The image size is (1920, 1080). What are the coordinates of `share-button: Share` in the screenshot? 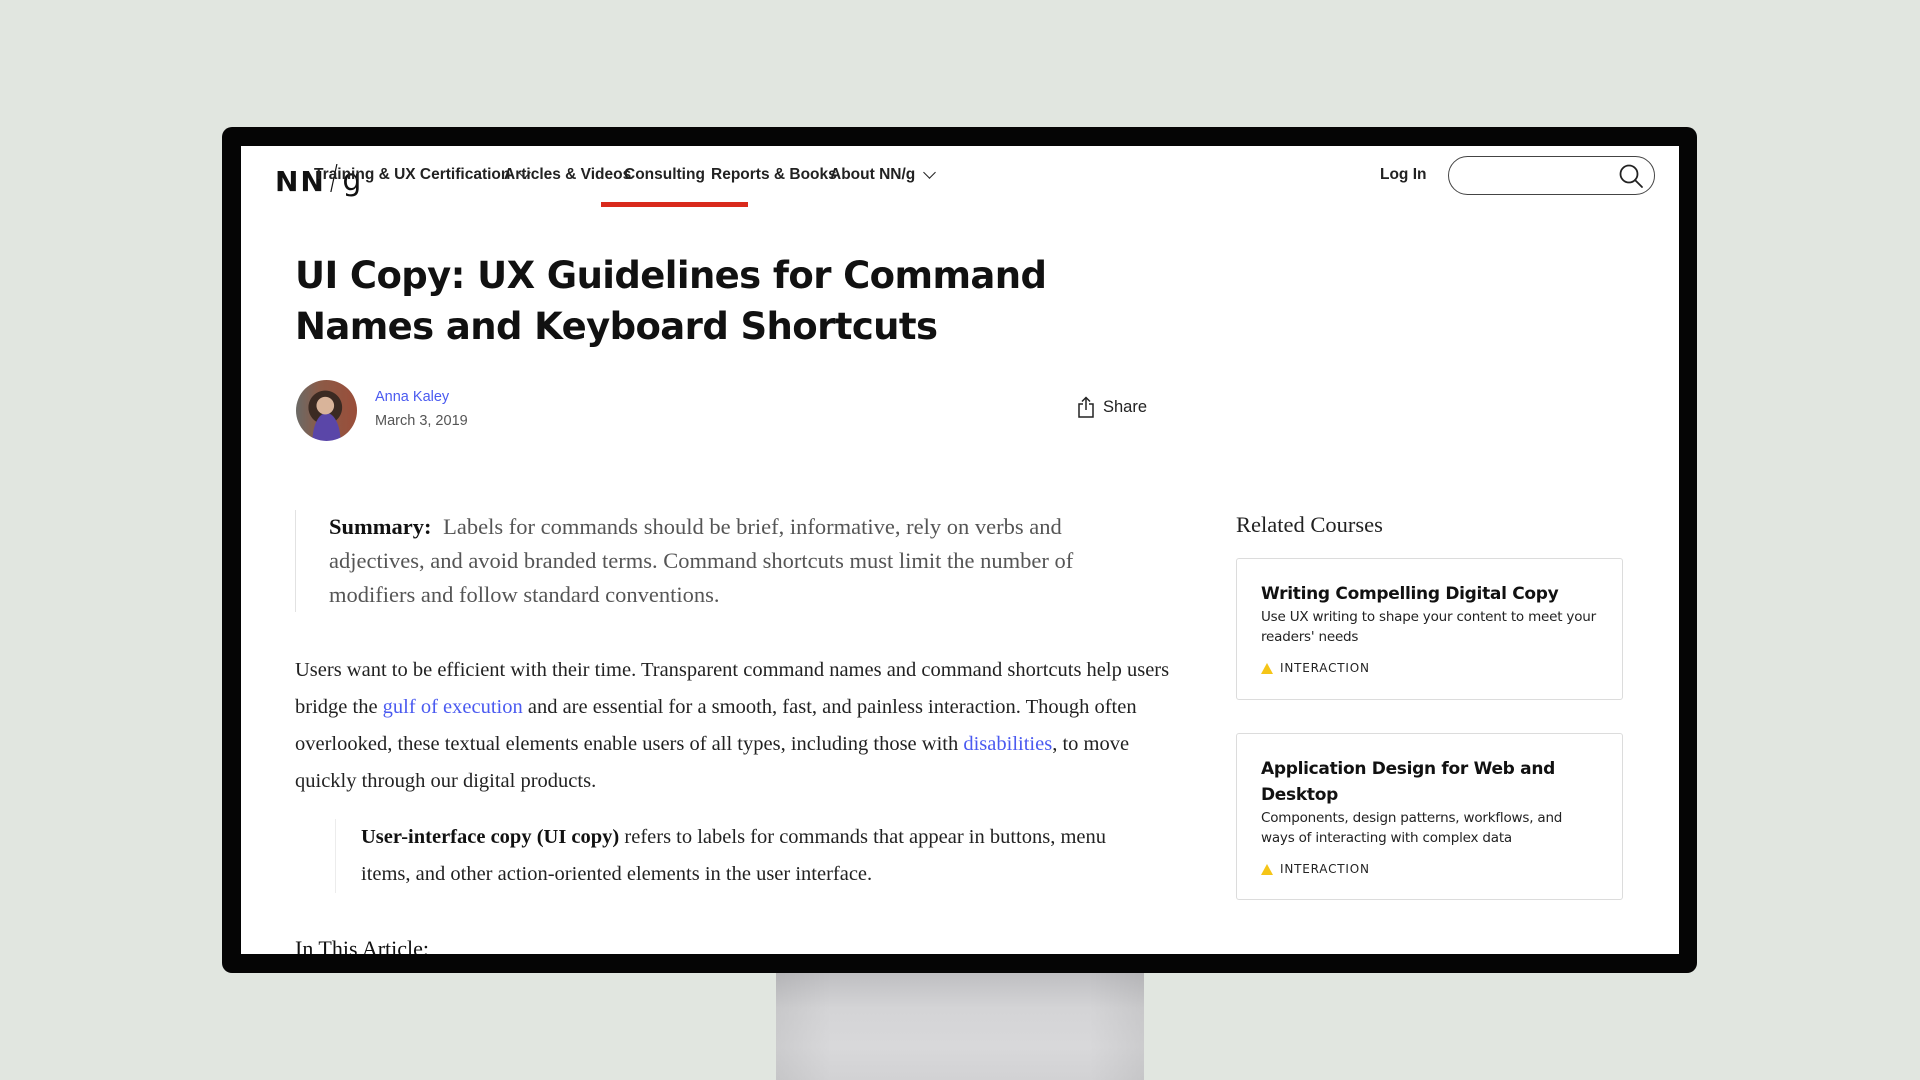 It's located at (1112, 407).